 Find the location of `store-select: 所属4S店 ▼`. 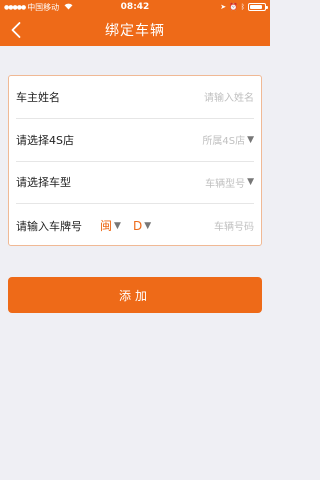

store-select: 所属4S店 ▼ is located at coordinates (228, 140).